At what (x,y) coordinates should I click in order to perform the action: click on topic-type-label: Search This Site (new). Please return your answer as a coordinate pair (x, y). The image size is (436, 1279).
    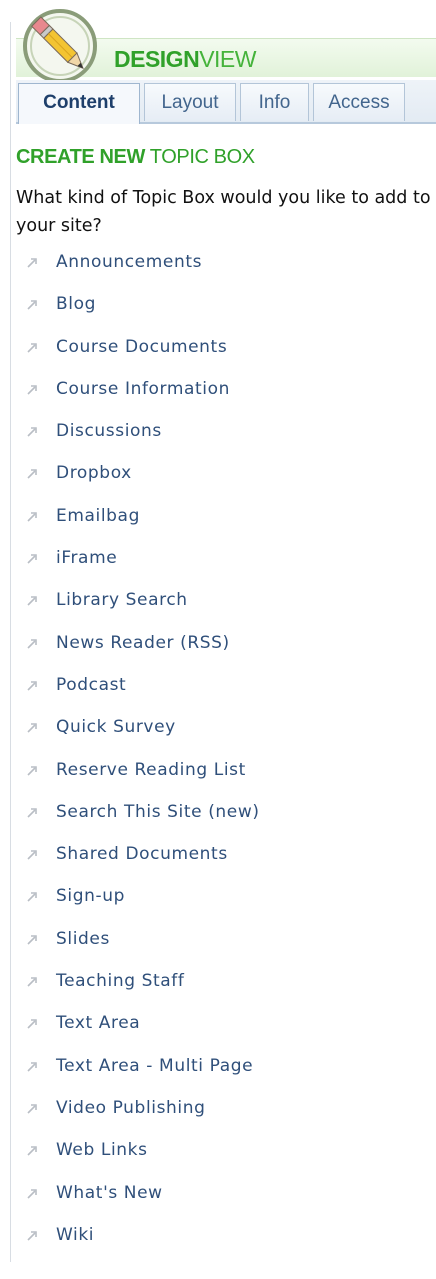
    Looking at the image, I should click on (158, 812).